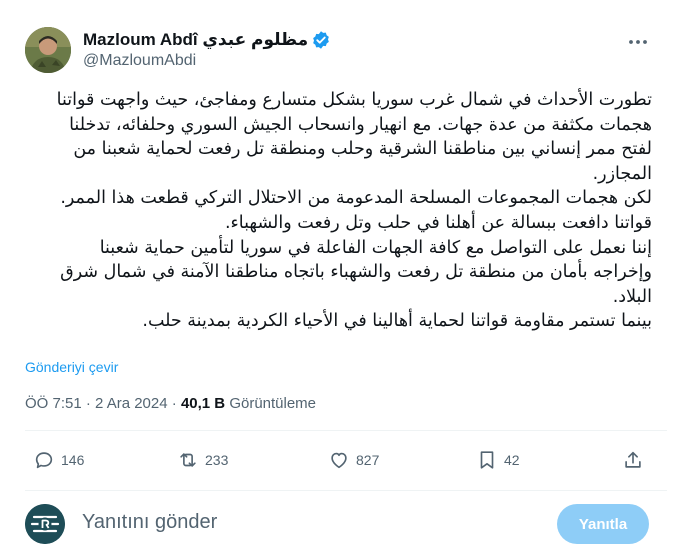  Describe the element at coordinates (188, 460) in the screenshot. I see `repost-icon` at that location.